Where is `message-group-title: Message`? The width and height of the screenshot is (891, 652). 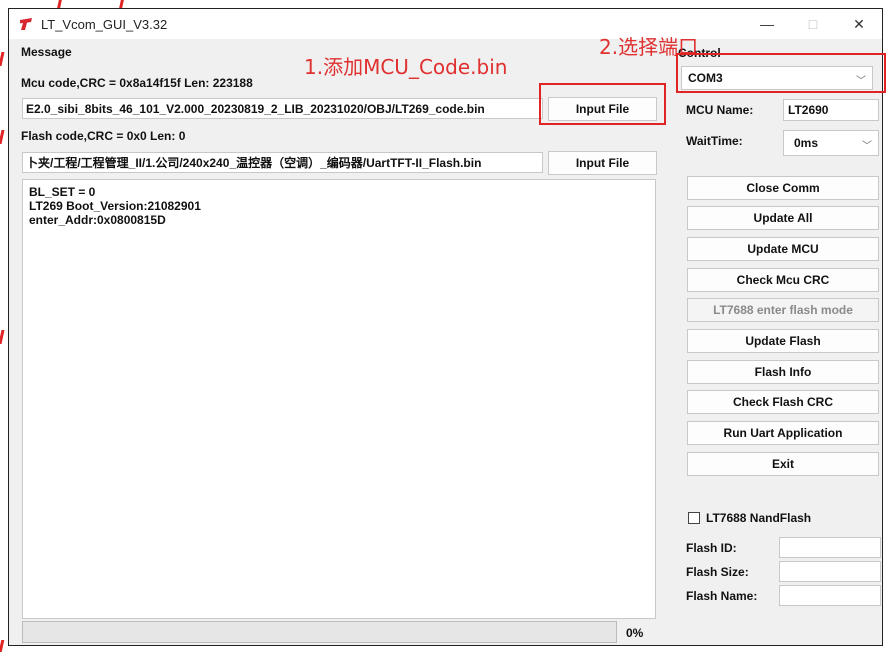 message-group-title: Message is located at coordinates (46, 52).